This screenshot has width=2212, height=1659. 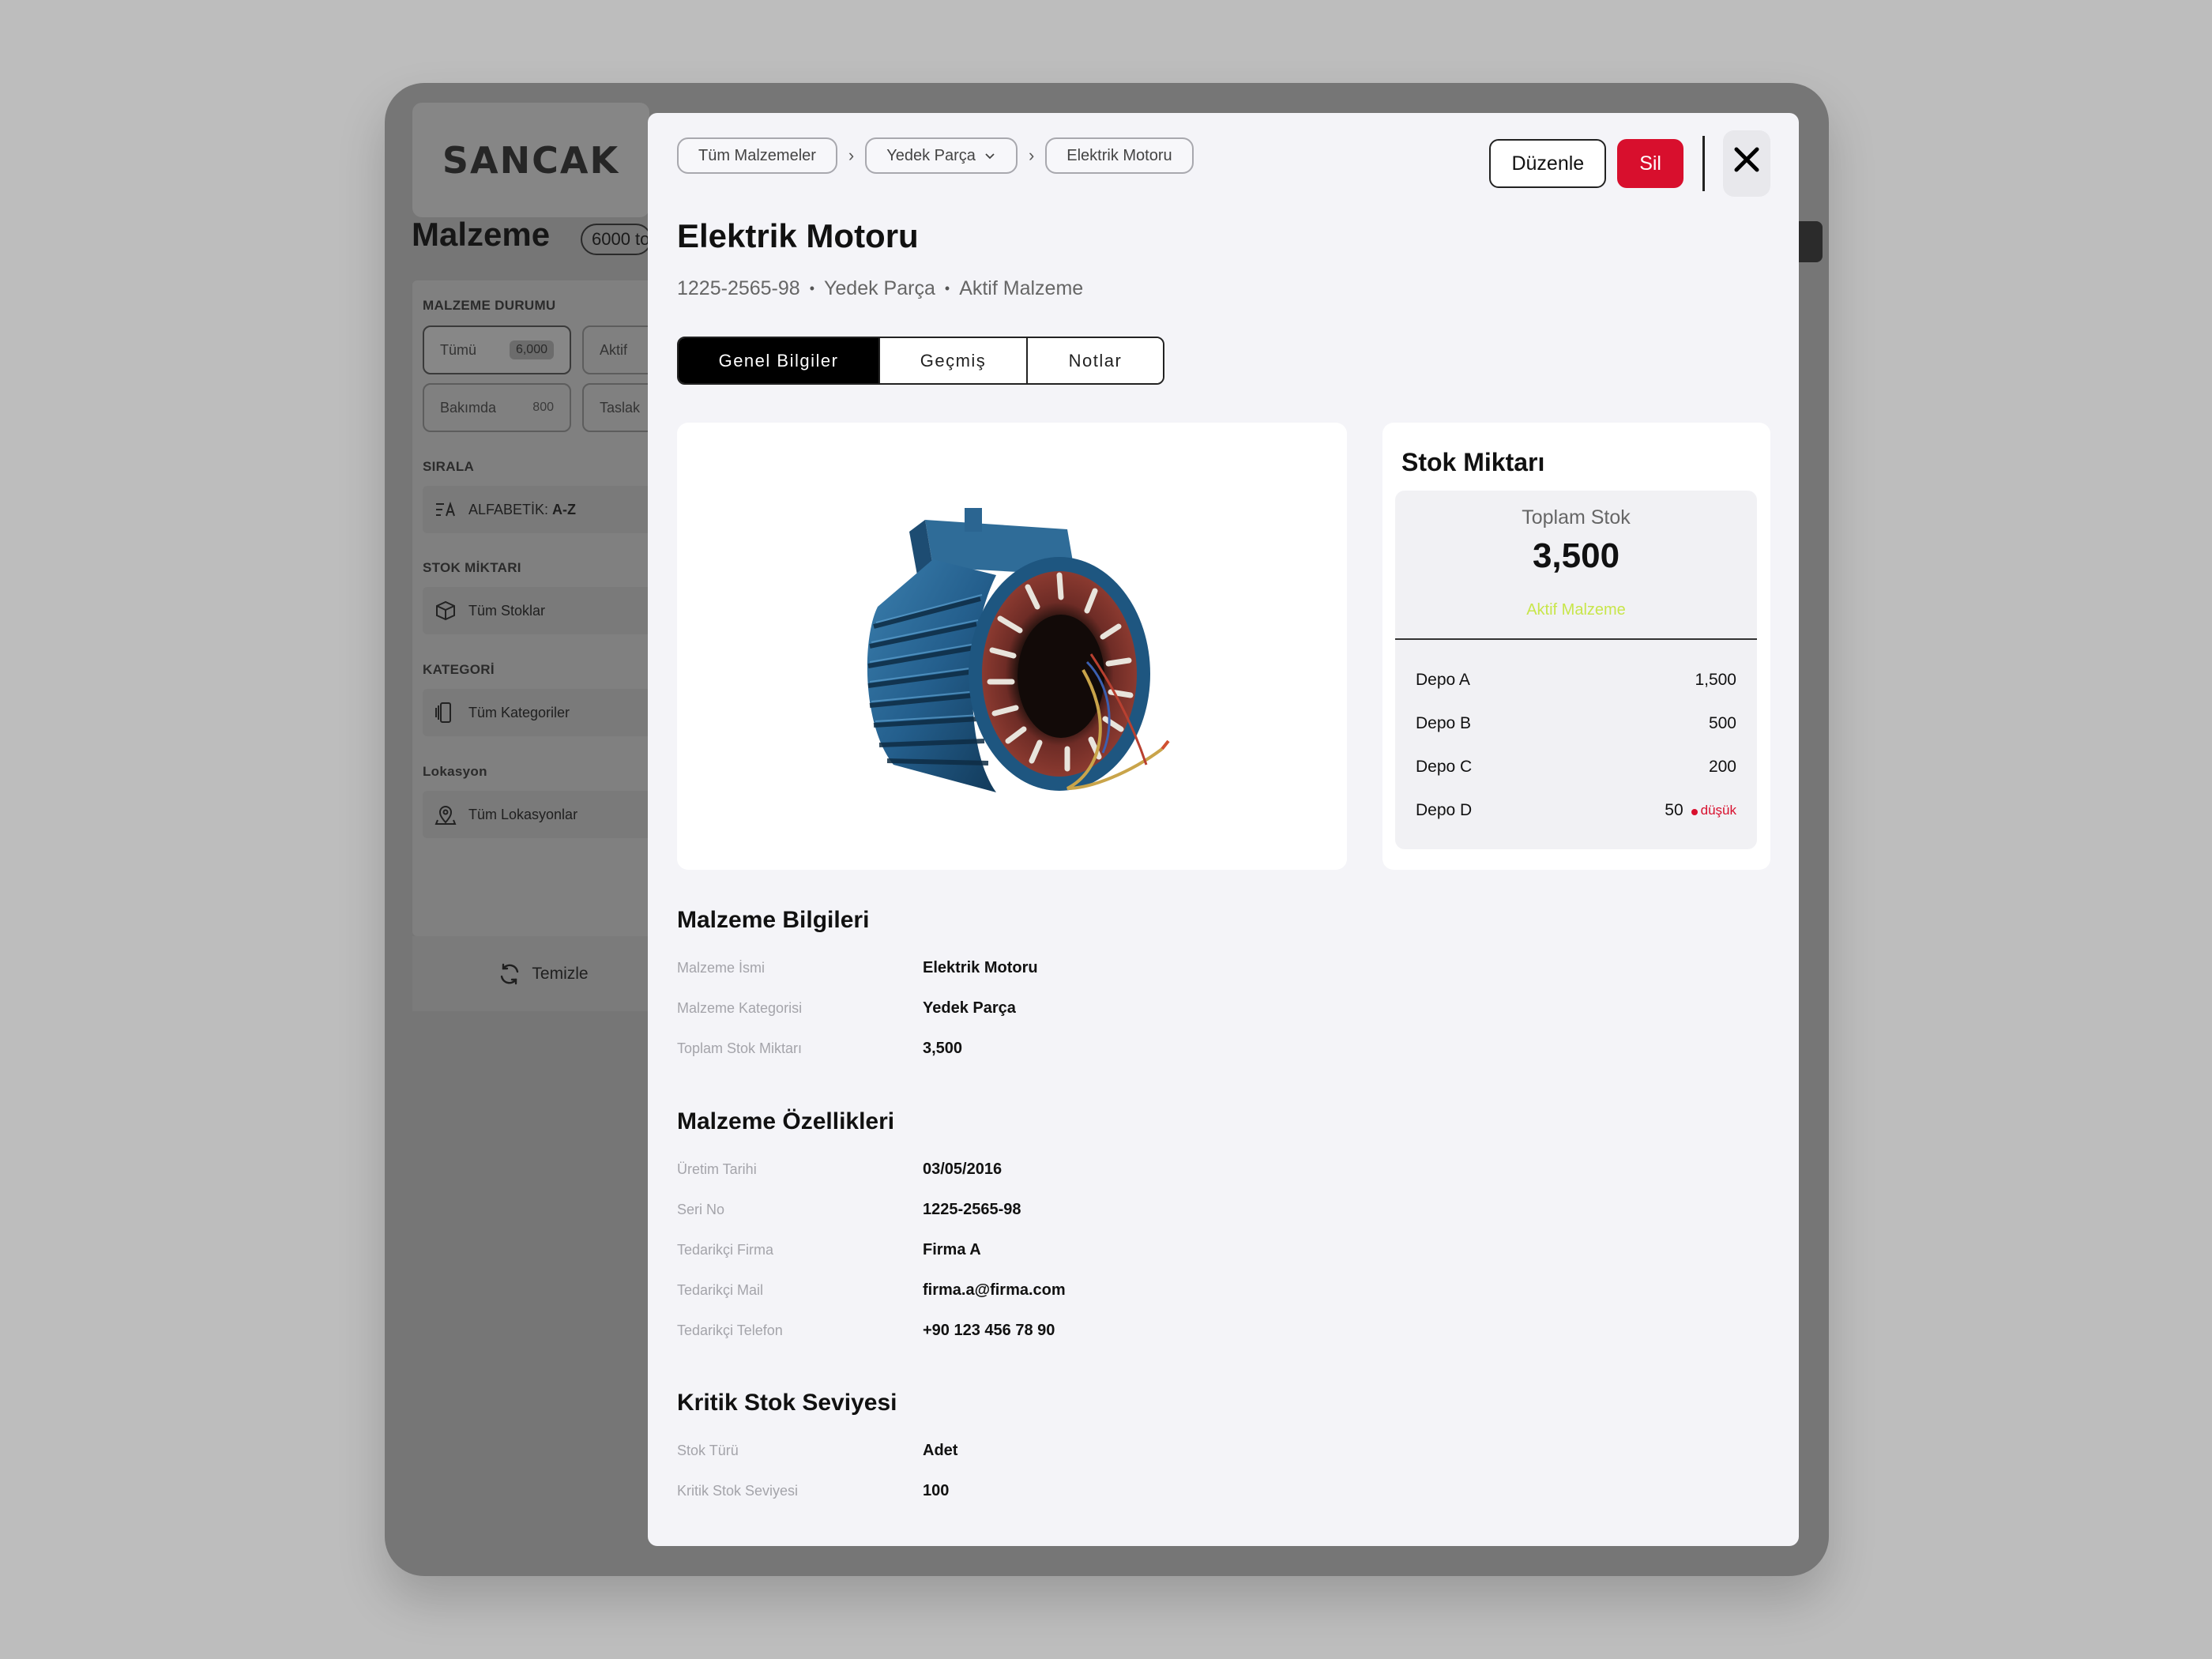 What do you see at coordinates (472, 567) in the screenshot?
I see `filter-section-stock: STOK MİKTARI` at bounding box center [472, 567].